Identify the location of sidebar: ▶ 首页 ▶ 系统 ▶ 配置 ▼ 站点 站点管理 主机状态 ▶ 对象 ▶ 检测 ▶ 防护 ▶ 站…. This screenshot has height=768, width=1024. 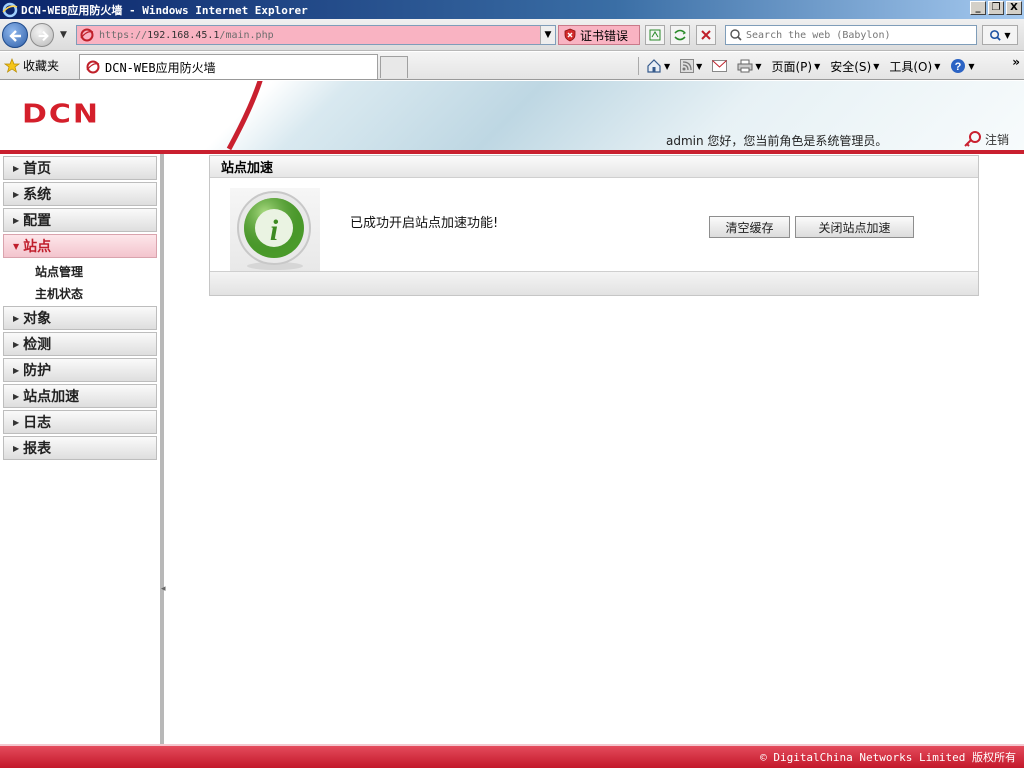
(83, 449).